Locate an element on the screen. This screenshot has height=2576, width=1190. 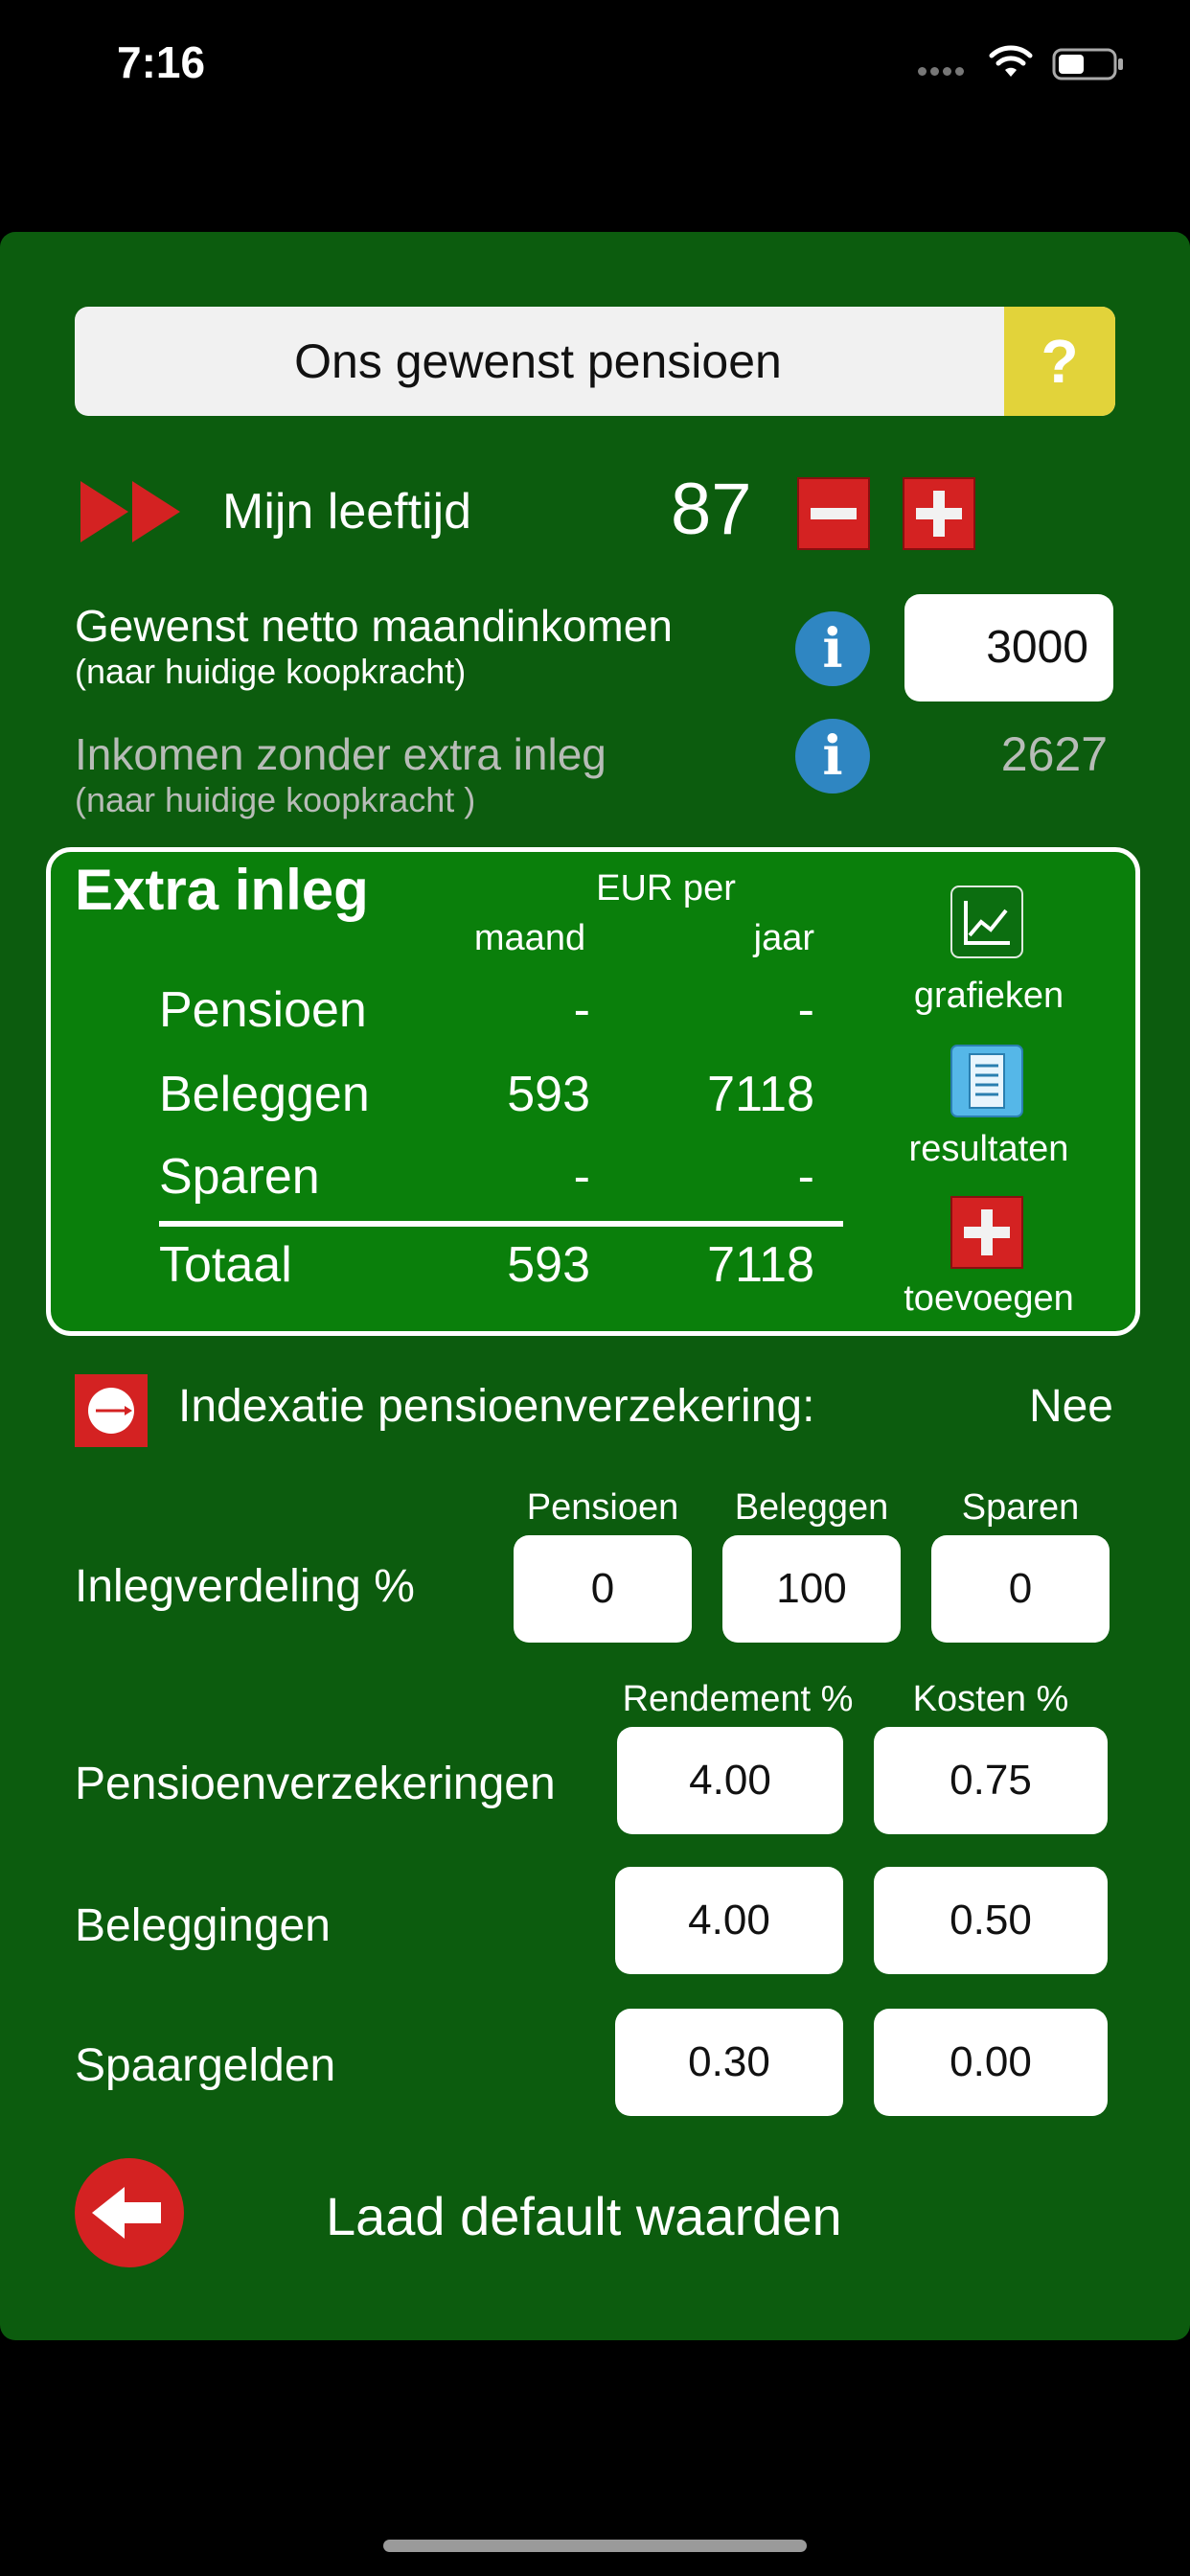
minus-icon is located at coordinates (834, 513).